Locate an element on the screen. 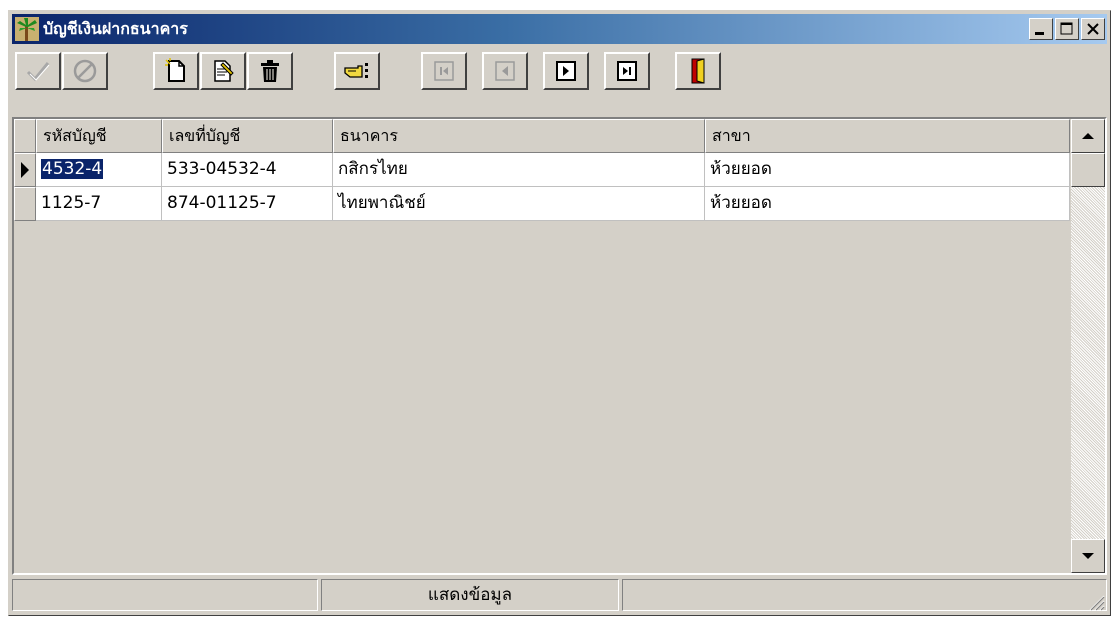 This screenshot has width=1113, height=619. cancel-button is located at coordinates (85, 71).